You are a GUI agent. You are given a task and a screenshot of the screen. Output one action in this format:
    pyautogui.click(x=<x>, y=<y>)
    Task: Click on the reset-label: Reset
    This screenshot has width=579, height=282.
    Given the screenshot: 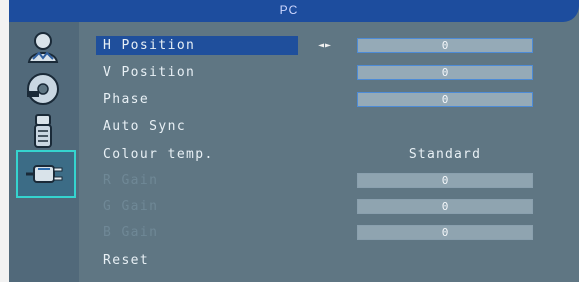 What is the action you would take?
    pyautogui.click(x=126, y=260)
    